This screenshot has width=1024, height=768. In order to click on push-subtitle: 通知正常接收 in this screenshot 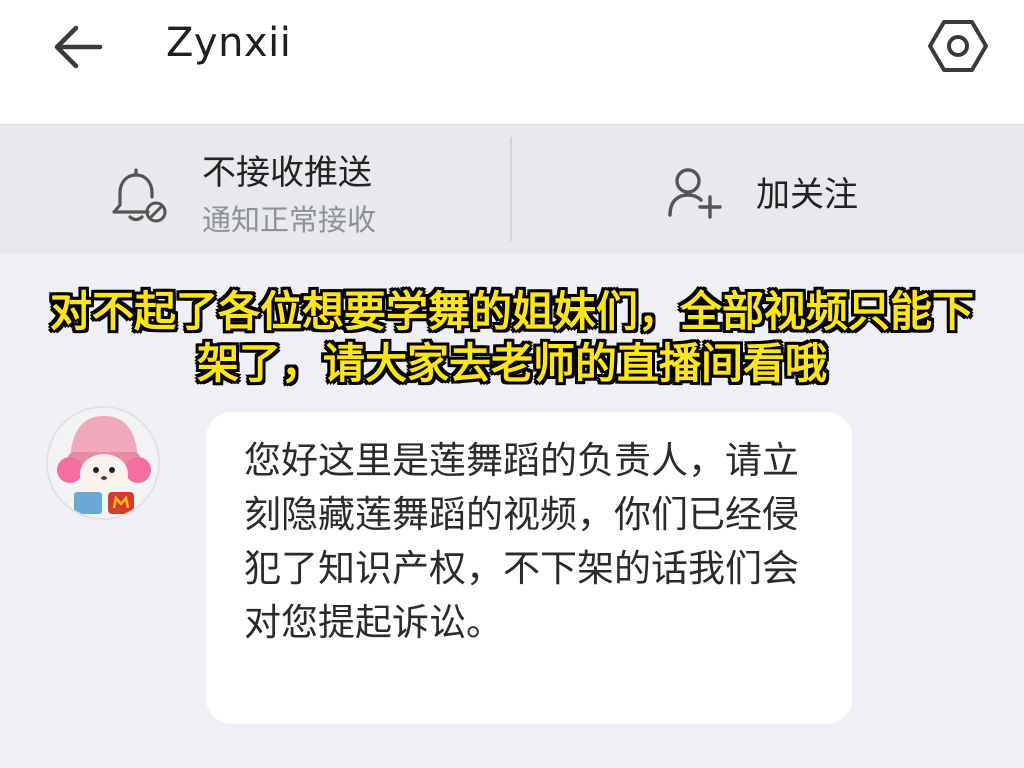, I will do `click(289, 220)`.